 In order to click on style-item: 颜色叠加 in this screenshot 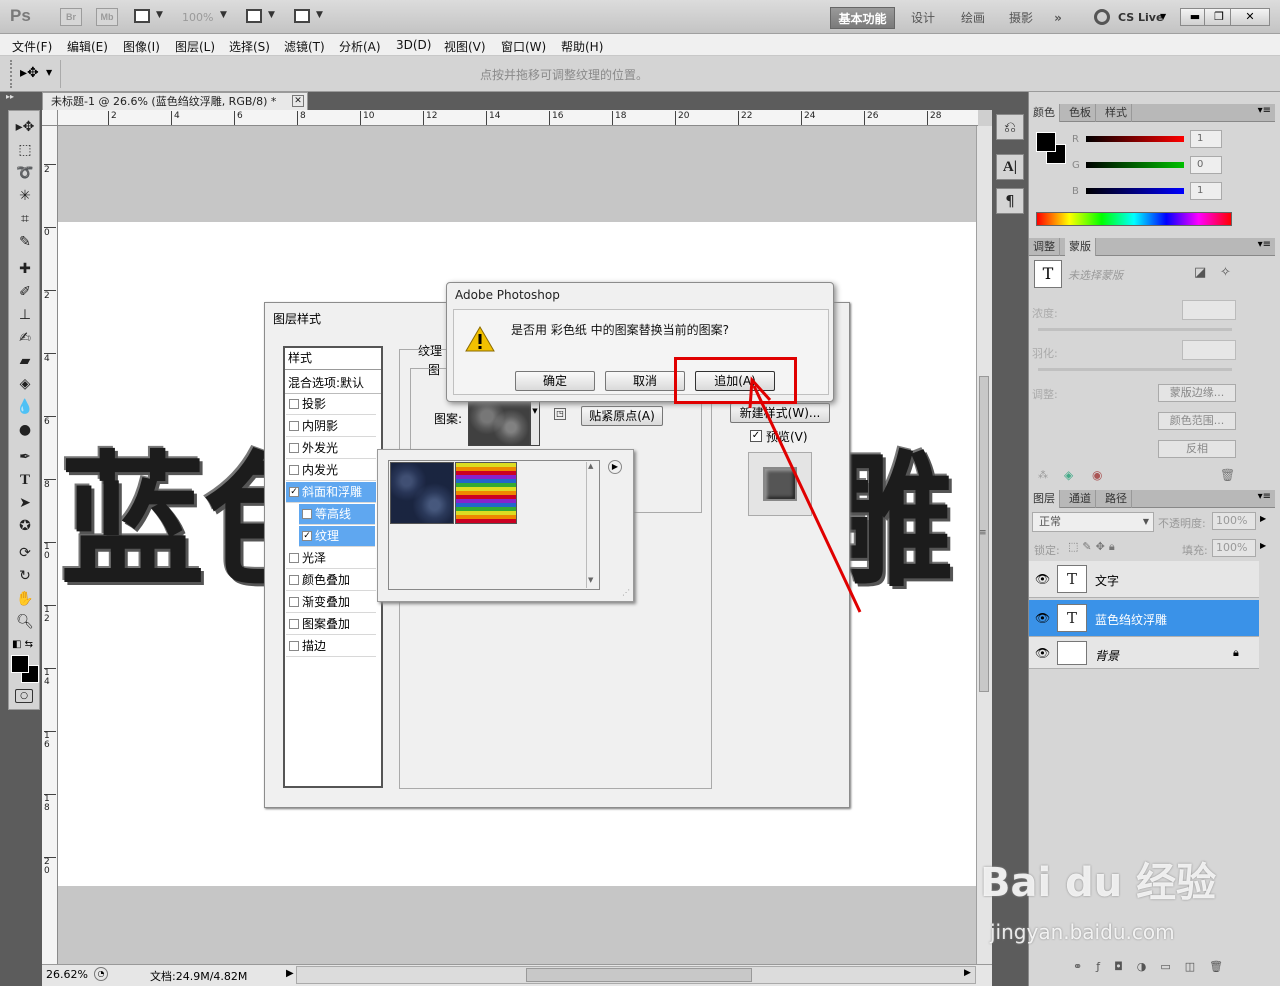, I will do `click(331, 580)`.